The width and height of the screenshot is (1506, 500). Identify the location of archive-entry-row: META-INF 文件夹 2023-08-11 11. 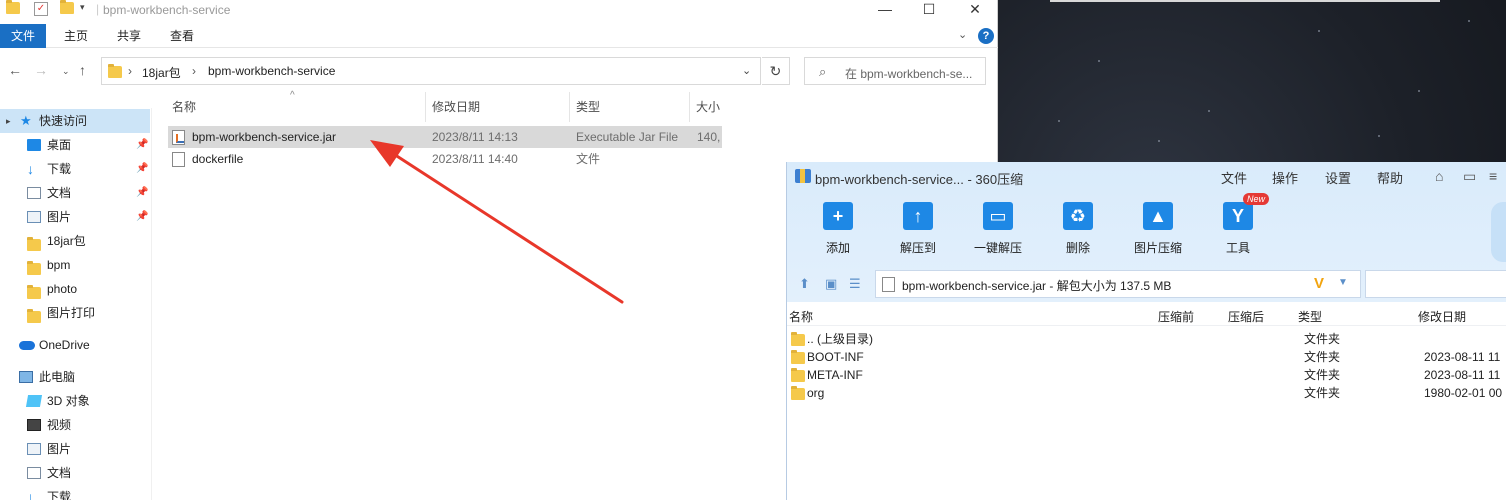
(1146, 375).